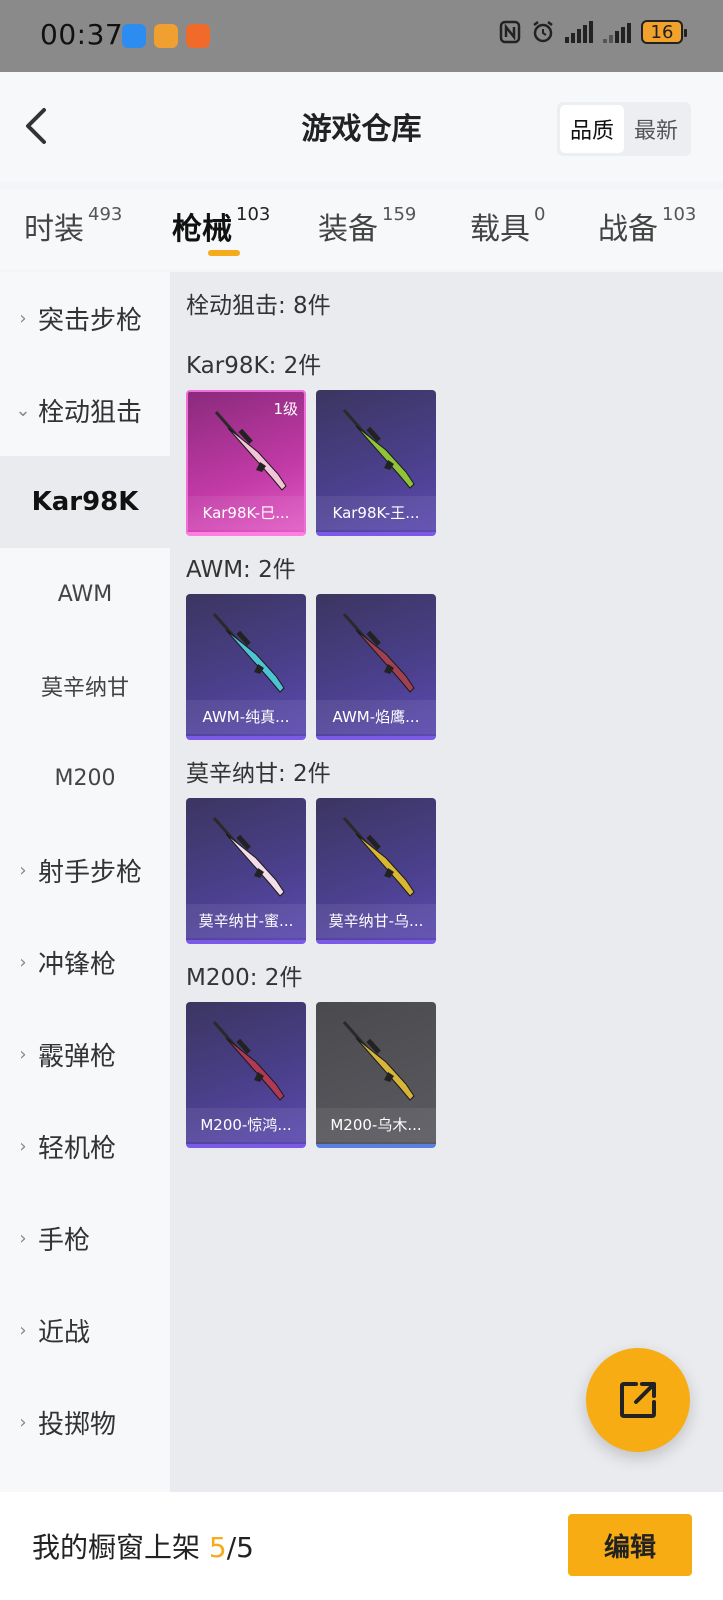 This screenshot has width=723, height=1600. Describe the element at coordinates (90, 320) in the screenshot. I see `sidebar-item-label: 突击步枪` at that location.